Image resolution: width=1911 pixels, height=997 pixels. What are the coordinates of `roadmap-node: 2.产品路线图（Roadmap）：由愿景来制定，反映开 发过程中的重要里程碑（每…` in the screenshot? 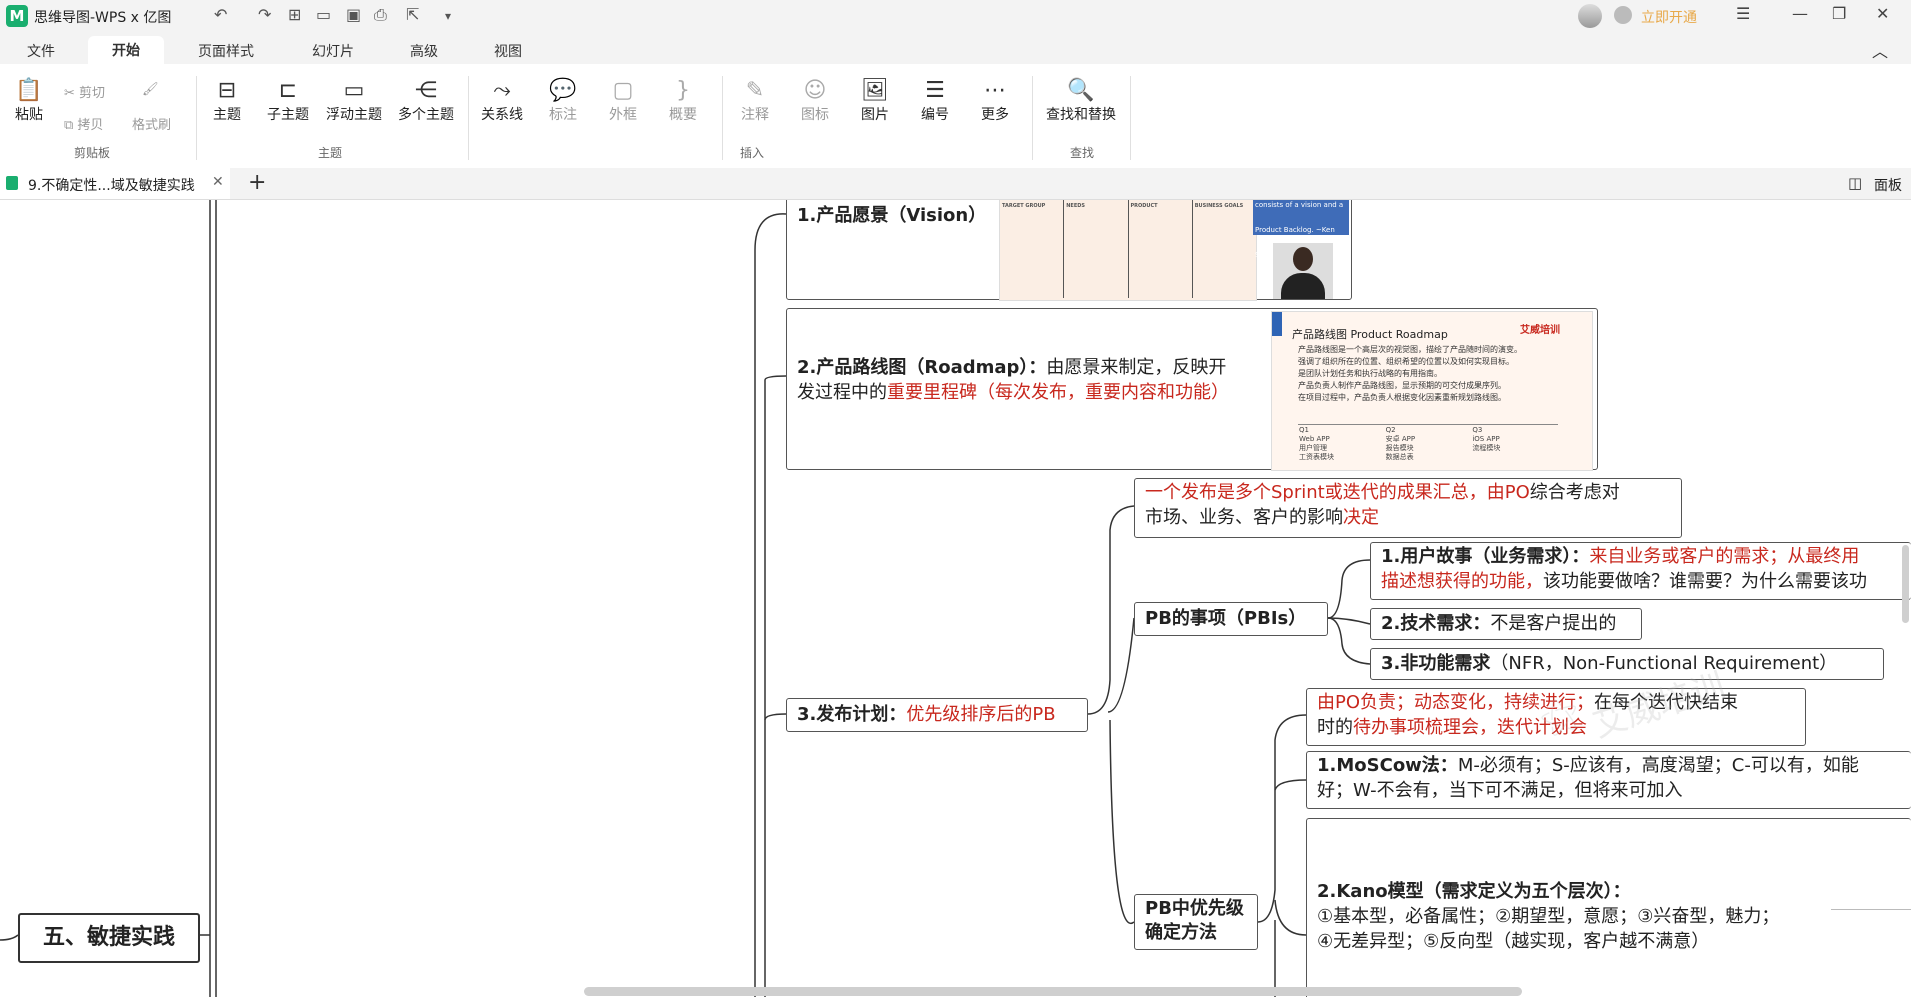 It's located at (1192, 389).